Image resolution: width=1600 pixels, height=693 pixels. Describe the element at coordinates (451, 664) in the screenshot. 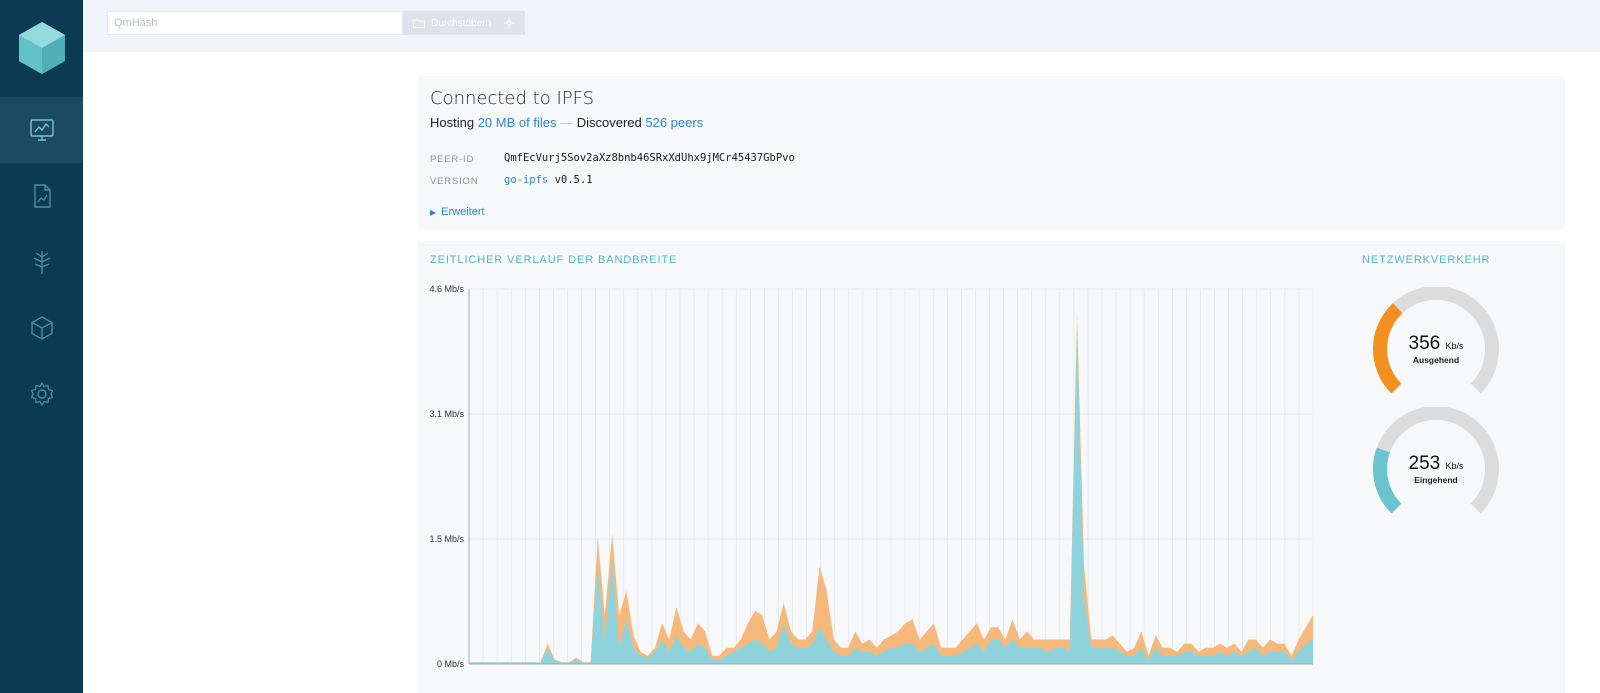

I see `y-tick-label: 0 Mb/s` at that location.